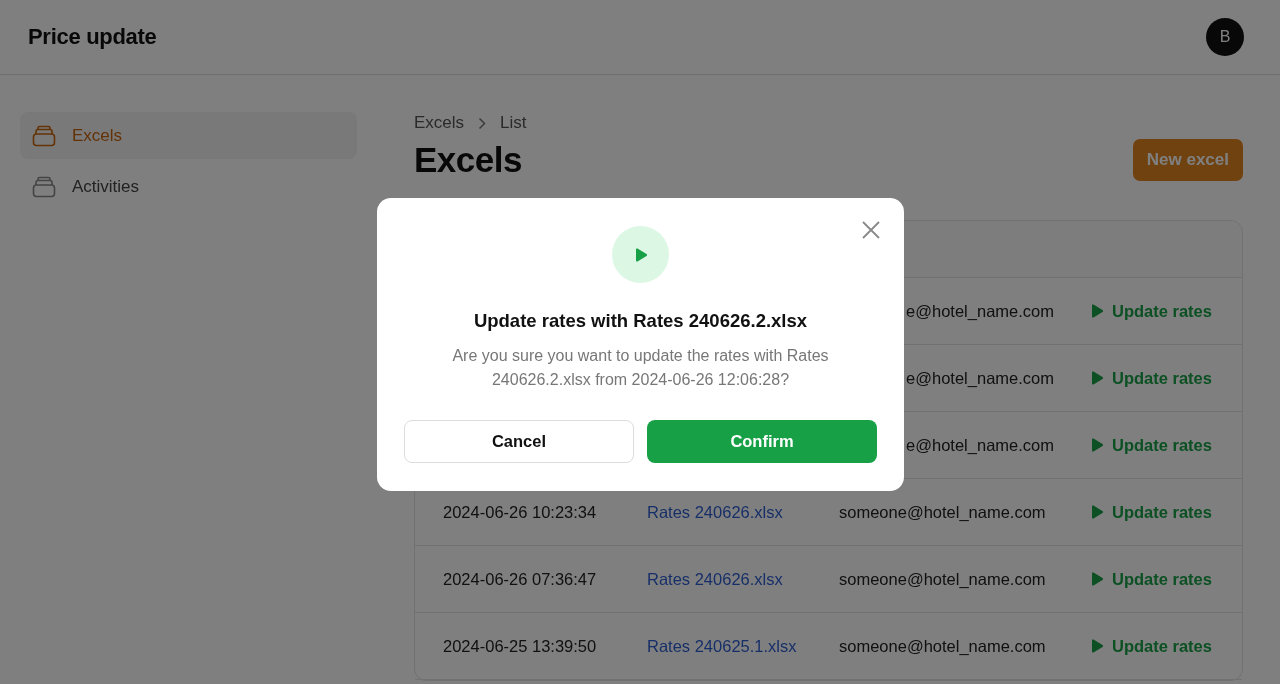  I want to click on page-title: Excels, so click(468, 160).